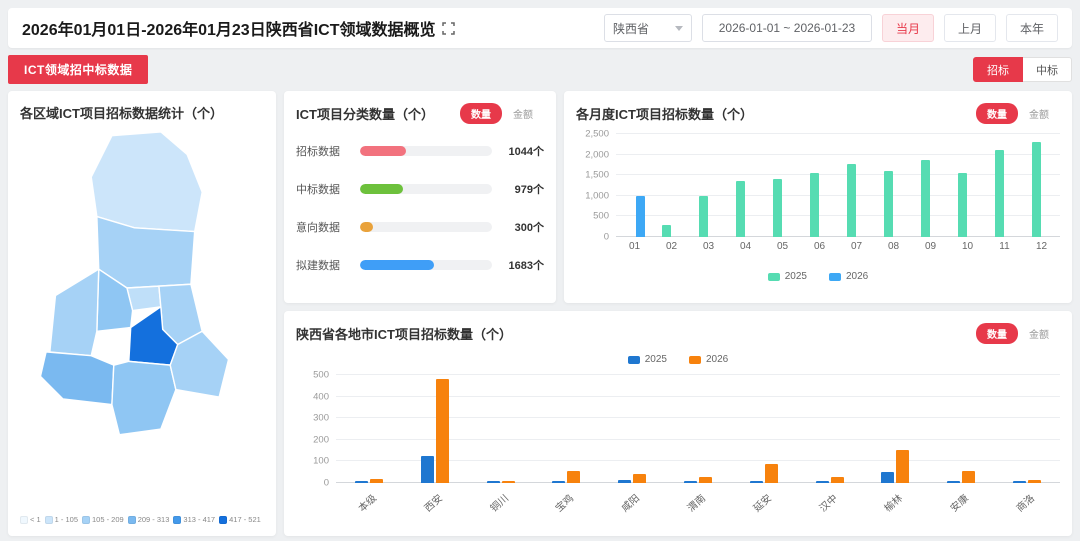 This screenshot has height=541, width=1080. What do you see at coordinates (1004, 193) in the screenshot?
I see `bar-group: 11` at bounding box center [1004, 193].